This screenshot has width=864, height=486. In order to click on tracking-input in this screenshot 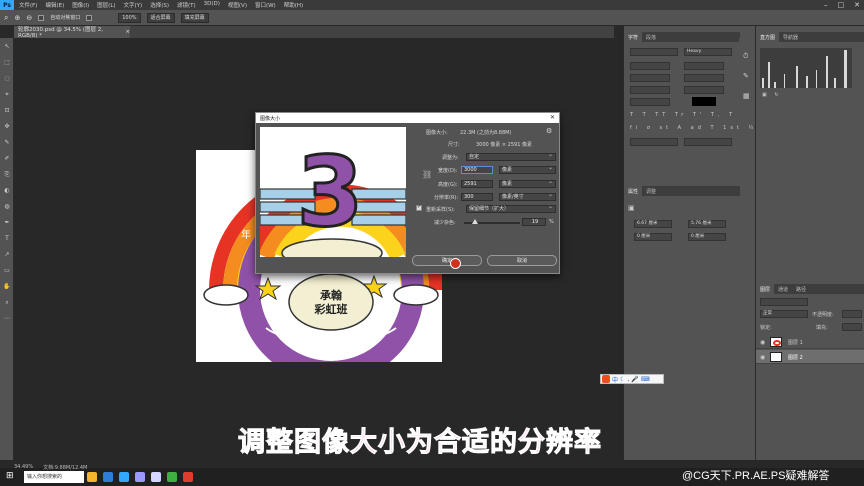, I will do `click(704, 78)`.